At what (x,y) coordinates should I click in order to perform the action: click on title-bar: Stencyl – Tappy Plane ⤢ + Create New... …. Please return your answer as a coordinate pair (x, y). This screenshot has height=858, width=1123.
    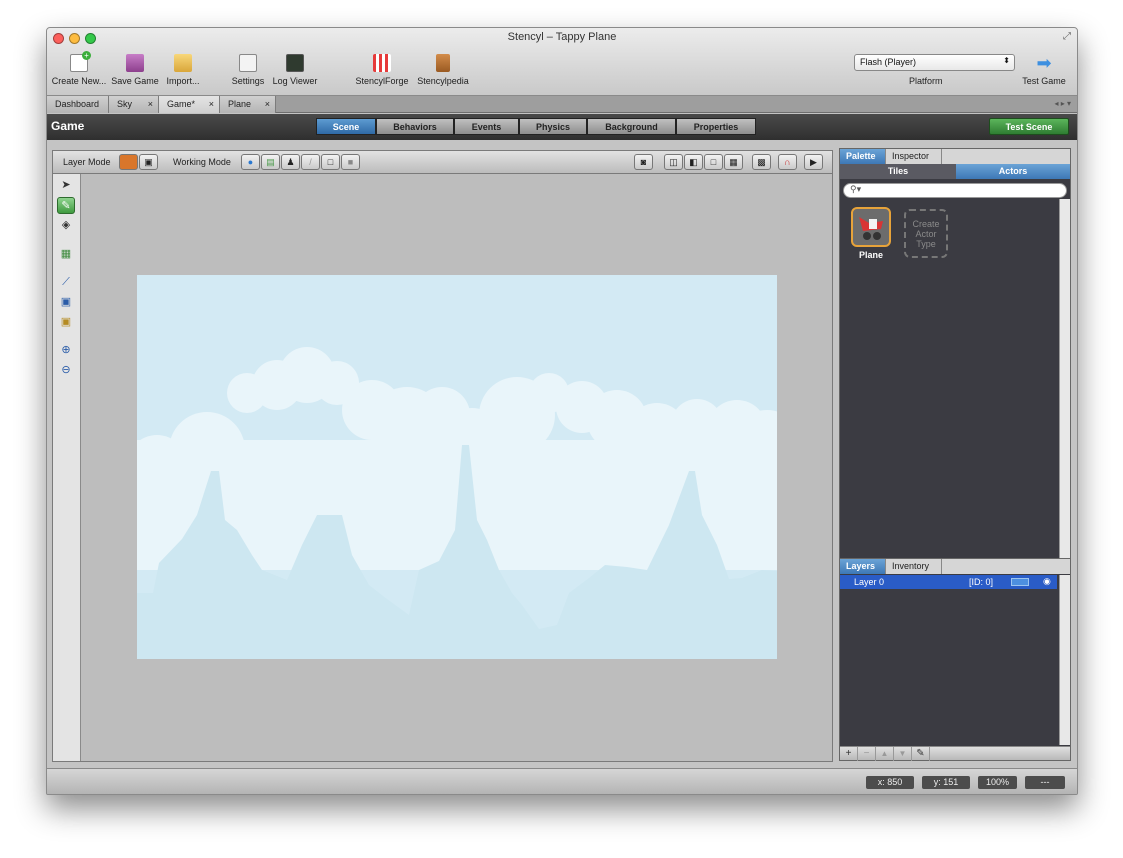
    Looking at the image, I should click on (562, 62).